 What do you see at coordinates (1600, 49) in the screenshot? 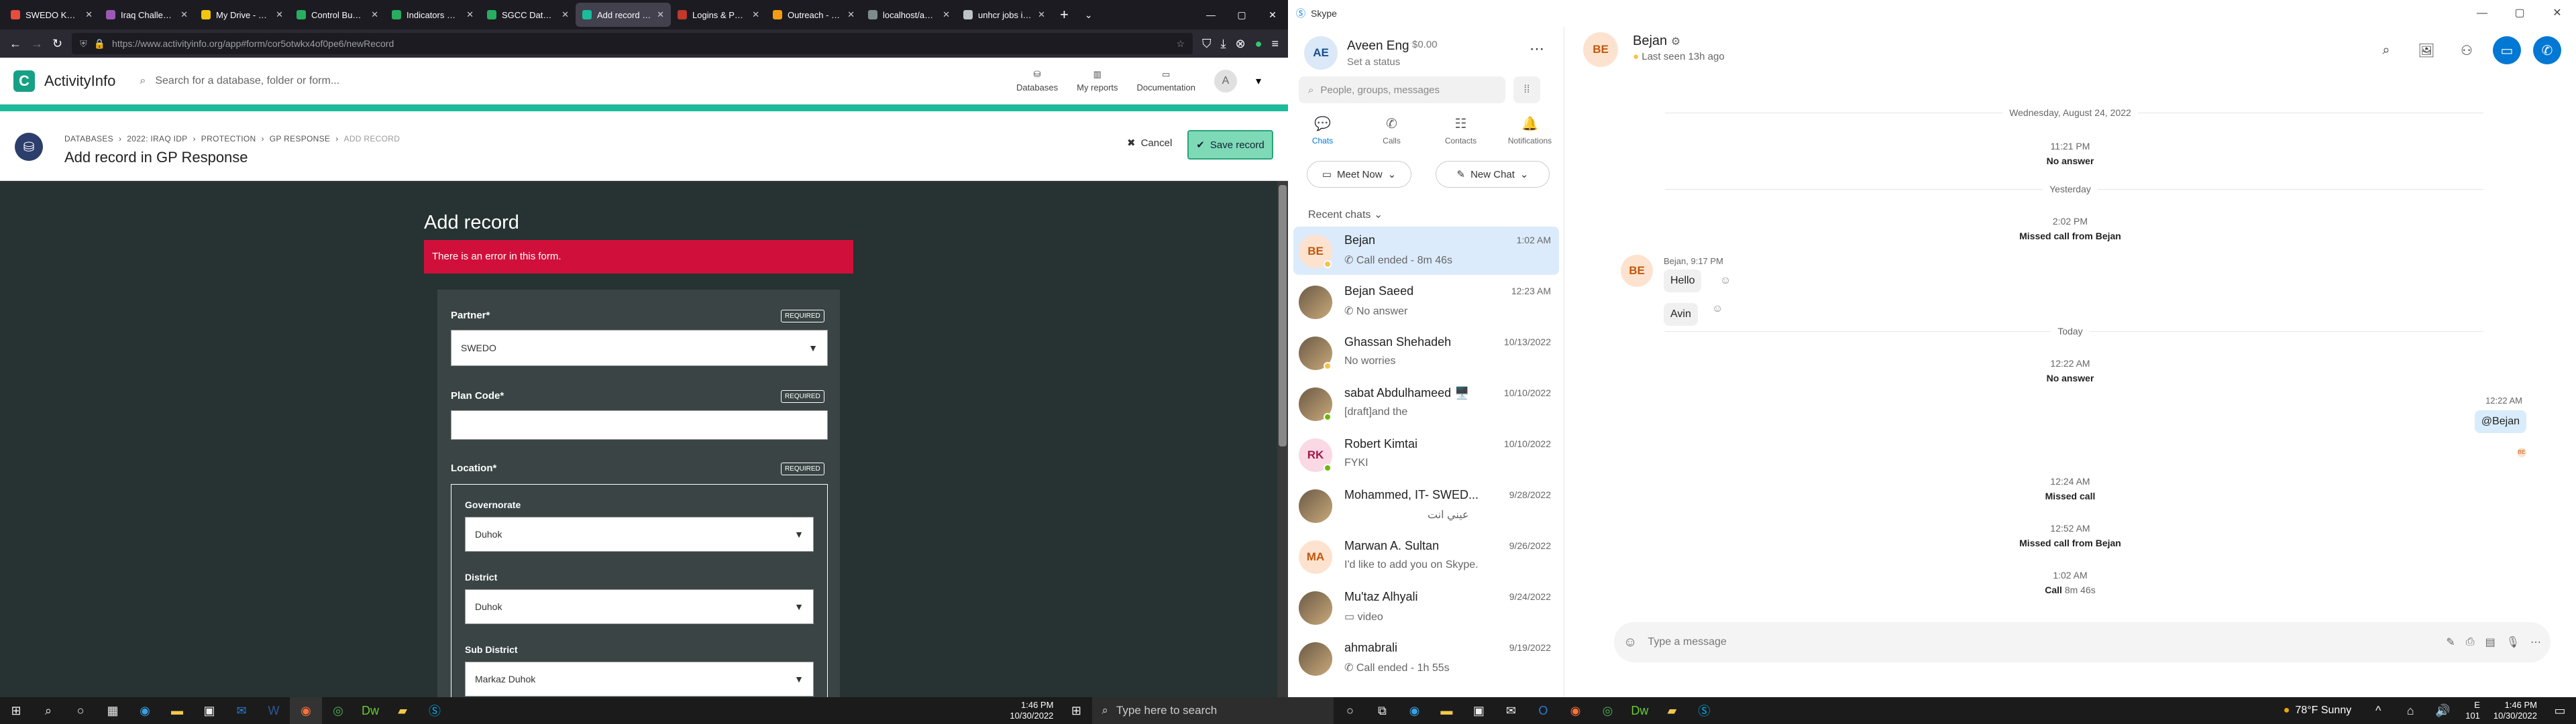
I see `contact-avatar: BE` at bounding box center [1600, 49].